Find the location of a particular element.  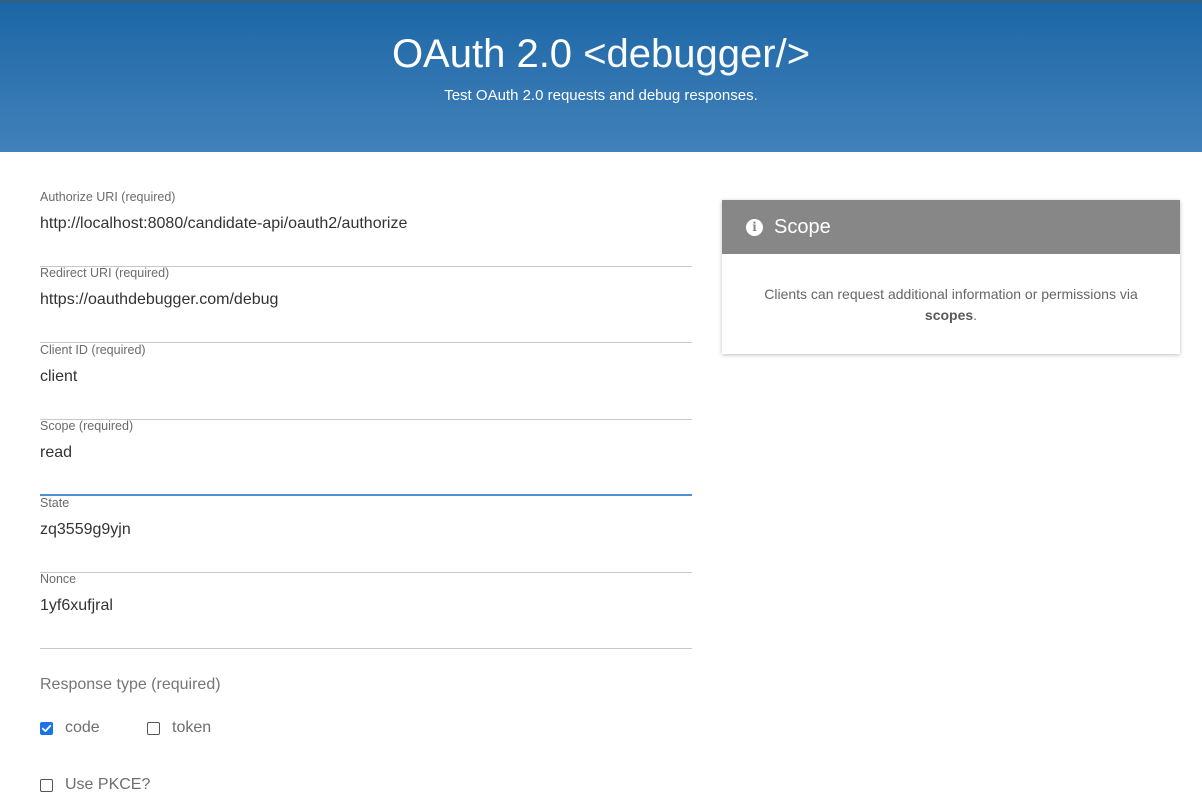

redirect-uri-input is located at coordinates (360, 300).